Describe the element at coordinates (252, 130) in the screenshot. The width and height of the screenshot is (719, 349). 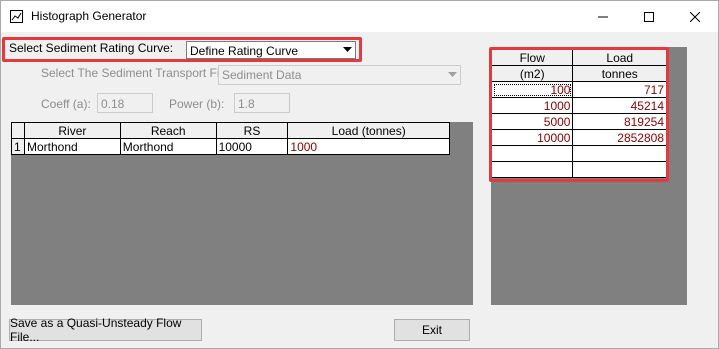
I see `column-header-rs: RS` at that location.